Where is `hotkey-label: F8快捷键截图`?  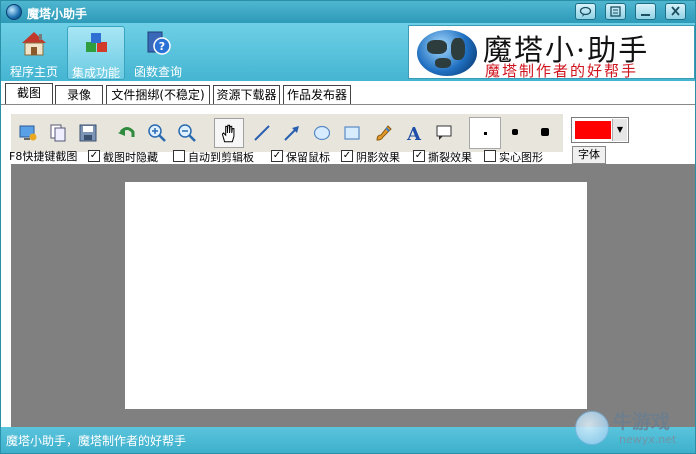
hotkey-label: F8快捷键截图 is located at coordinates (43, 156).